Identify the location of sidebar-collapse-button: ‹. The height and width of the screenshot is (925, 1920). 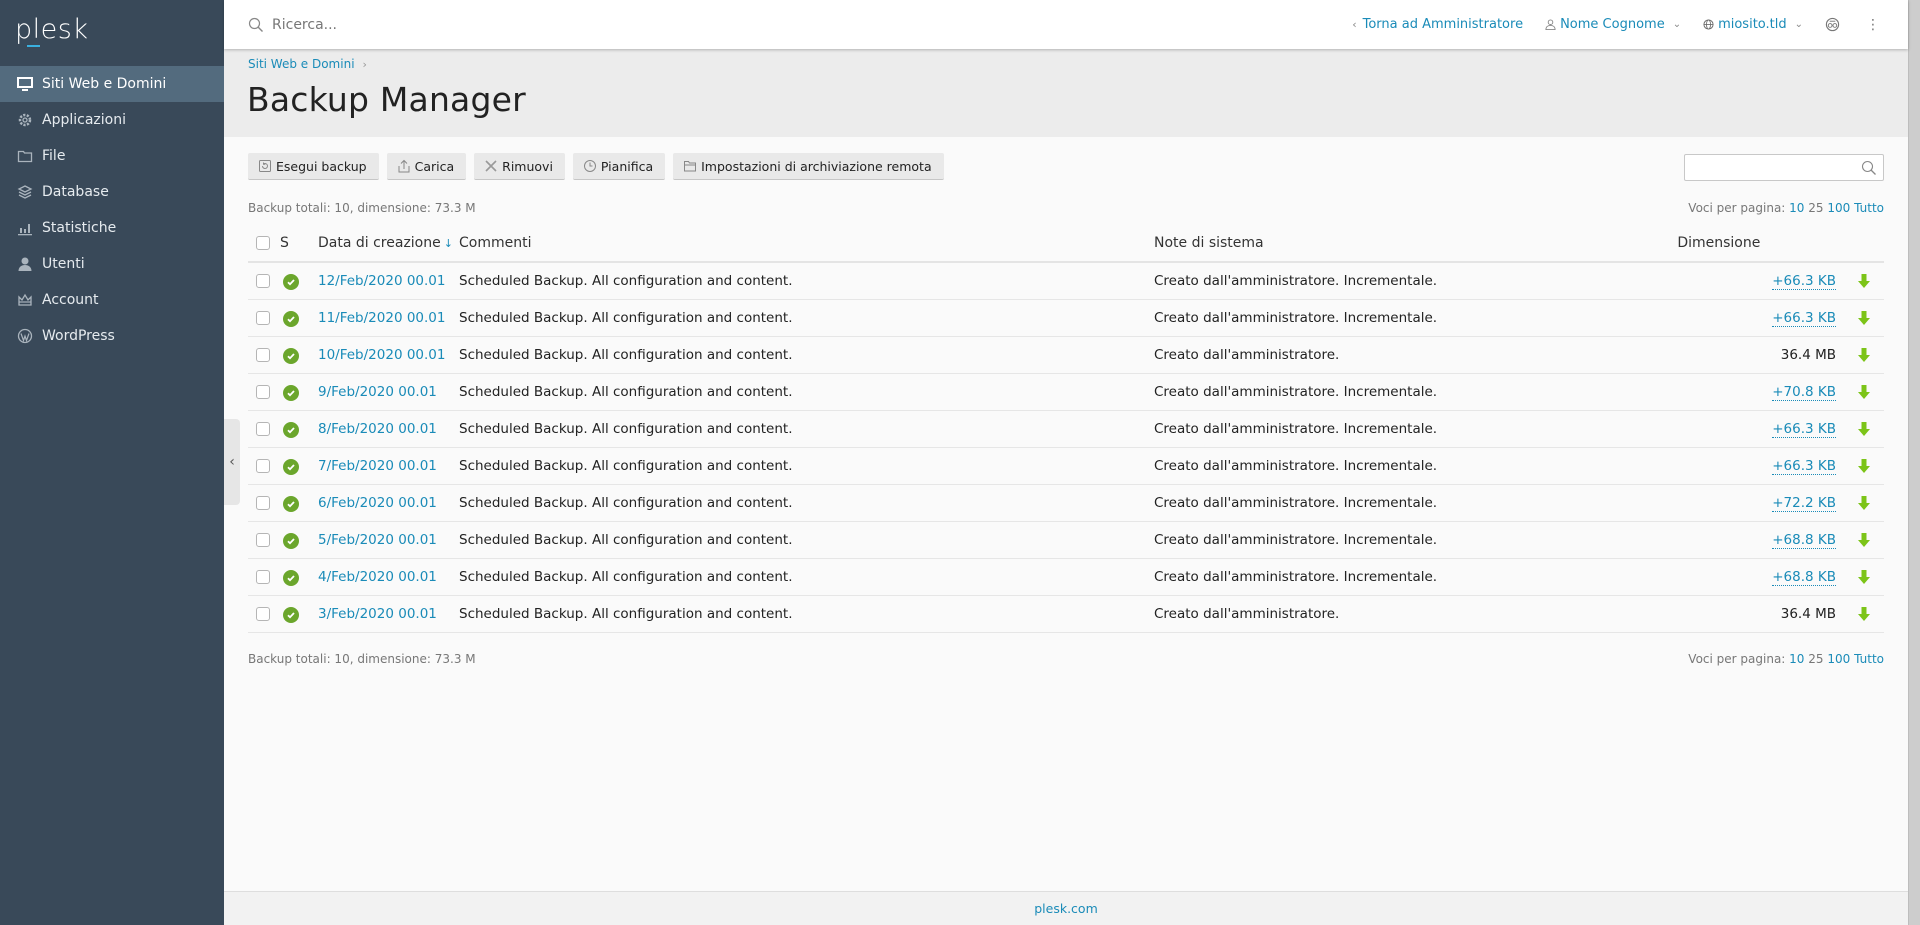
(232, 462).